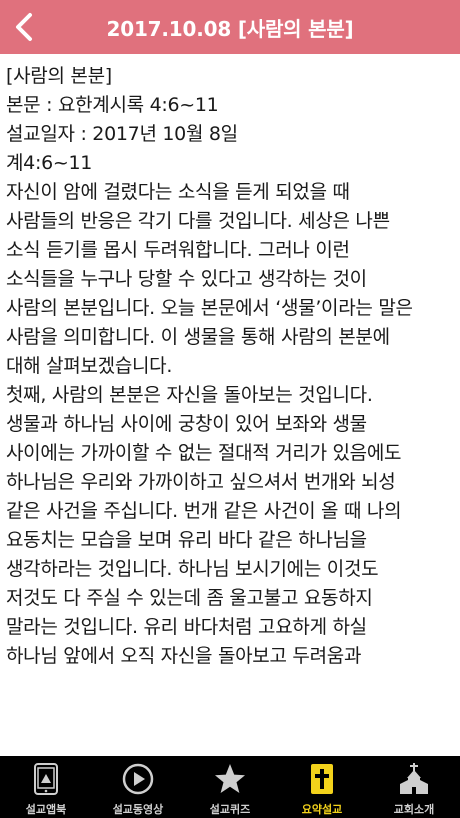 The height and width of the screenshot is (818, 460). Describe the element at coordinates (178, 250) in the screenshot. I see `text-line: 소식 듣기를 몹시 두려워합니다. 그러나 이런` at that location.